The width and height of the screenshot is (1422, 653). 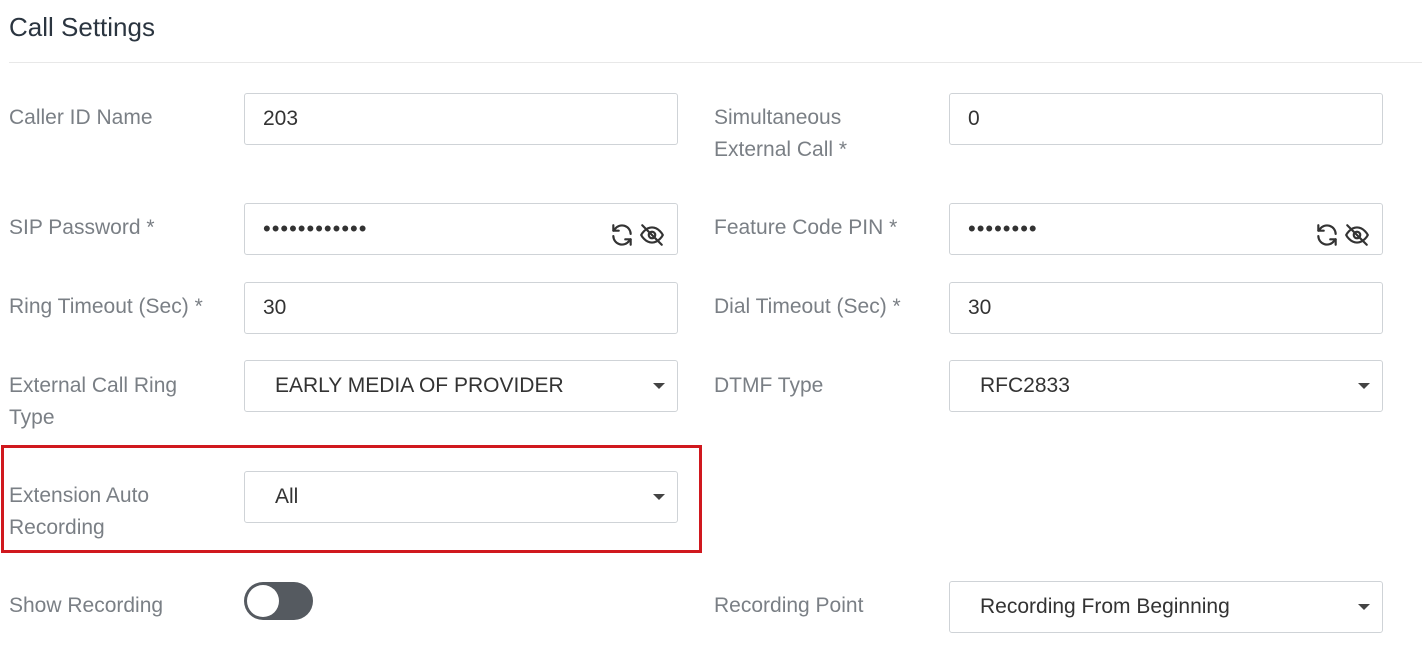 What do you see at coordinates (807, 306) in the screenshot?
I see `dial-timeout-label: Dial Timeout (Sec) *` at bounding box center [807, 306].